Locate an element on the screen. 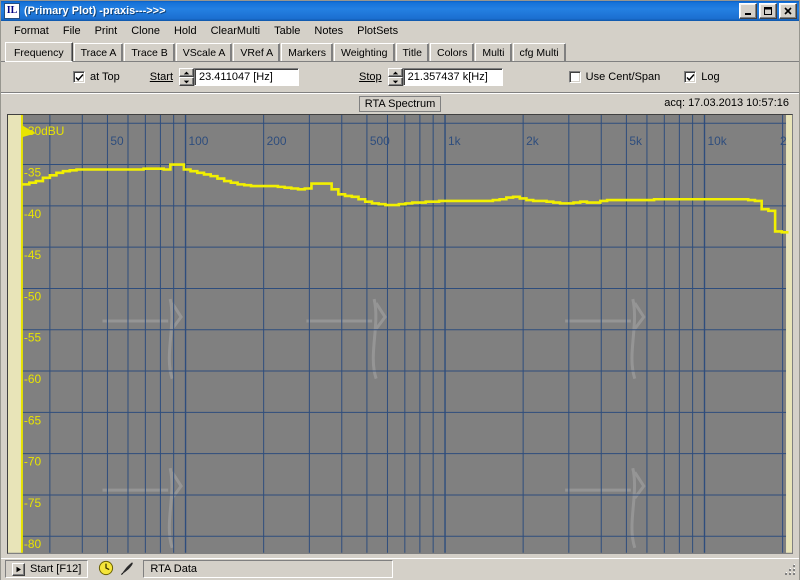 The height and width of the screenshot is (580, 800). at-top-label: at Top is located at coordinates (105, 77).